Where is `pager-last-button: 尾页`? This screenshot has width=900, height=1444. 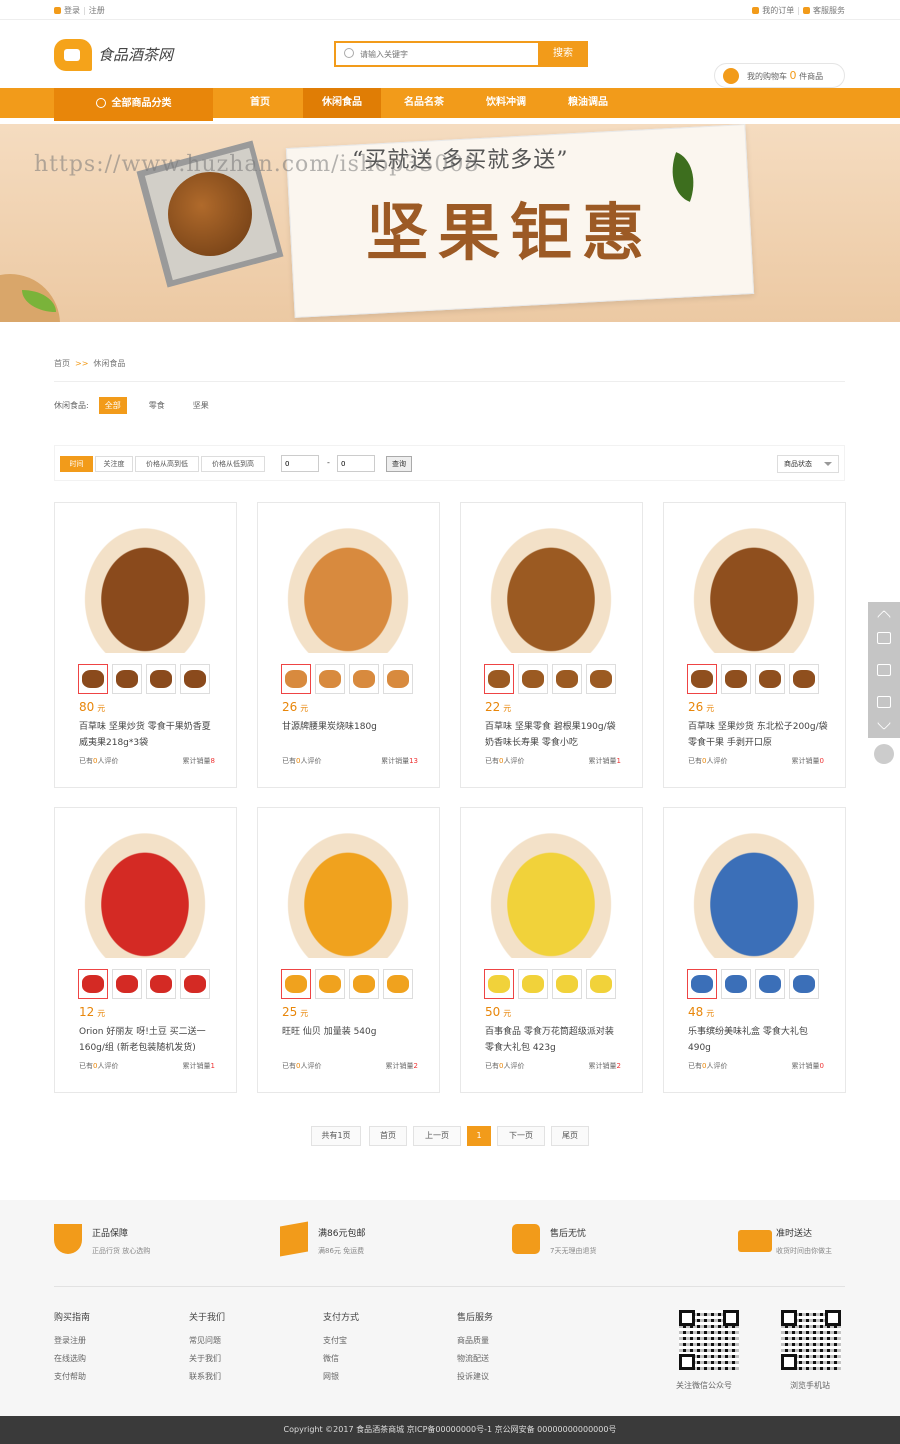 pager-last-button: 尾页 is located at coordinates (570, 1136).